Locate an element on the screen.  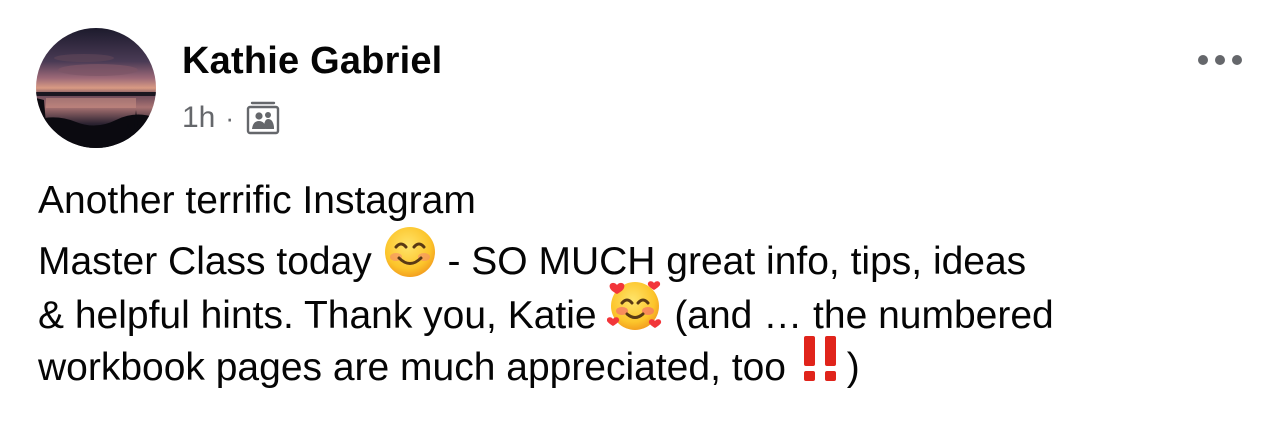
post-text-segment: Master Class today is located at coordinates (205, 261).